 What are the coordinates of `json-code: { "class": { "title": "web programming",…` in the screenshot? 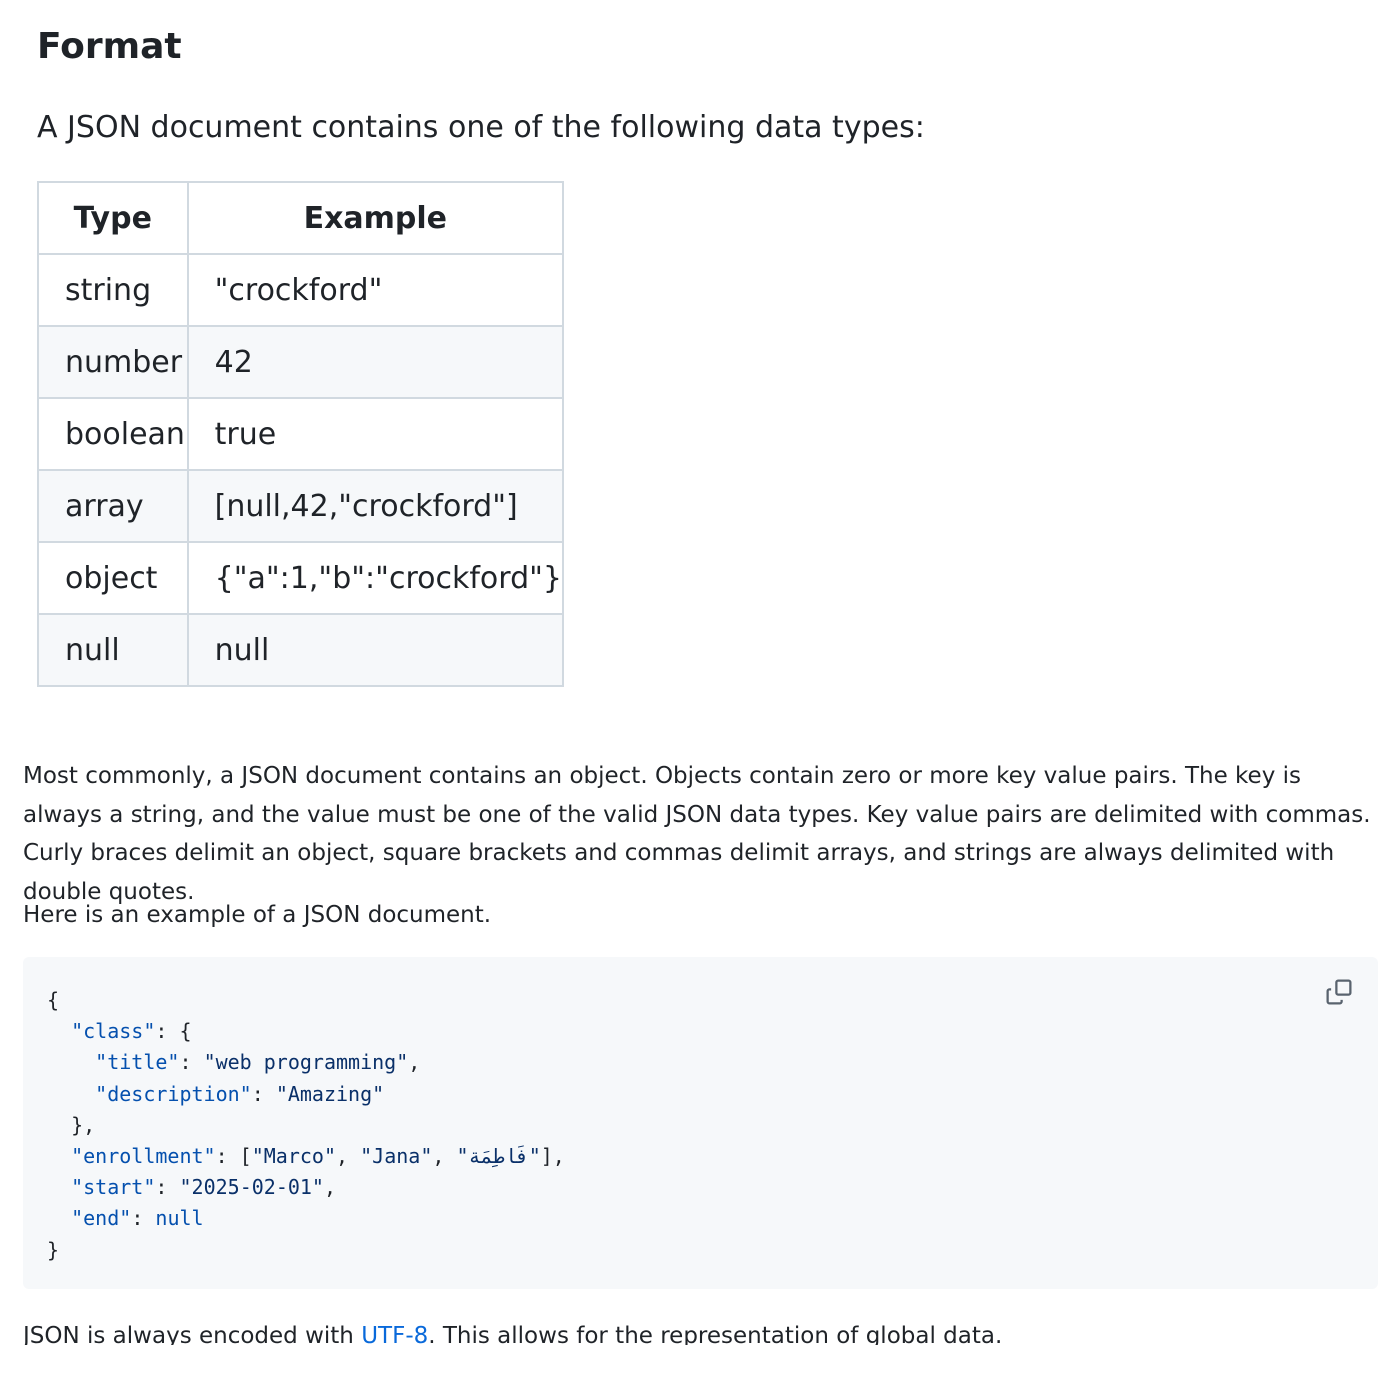 It's located at (306, 1125).